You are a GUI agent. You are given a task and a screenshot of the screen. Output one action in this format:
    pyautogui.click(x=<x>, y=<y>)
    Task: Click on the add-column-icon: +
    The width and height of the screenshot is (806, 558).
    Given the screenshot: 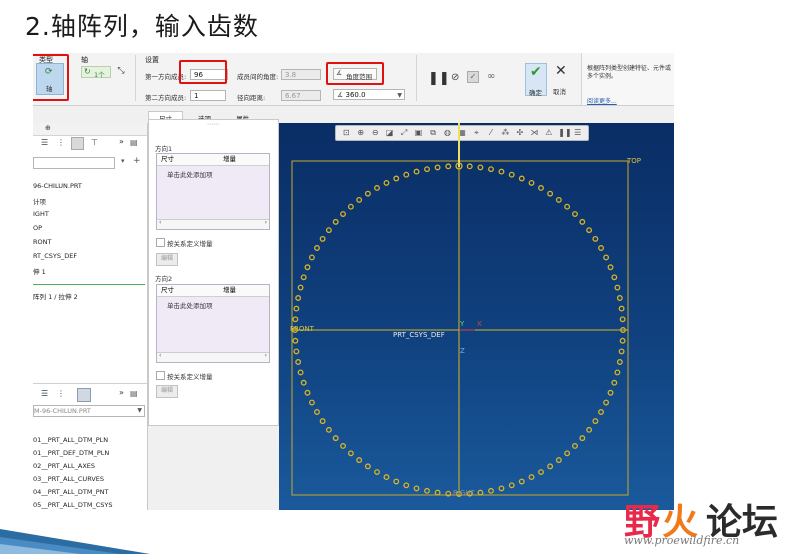 What is the action you would take?
    pyautogui.click(x=137, y=161)
    